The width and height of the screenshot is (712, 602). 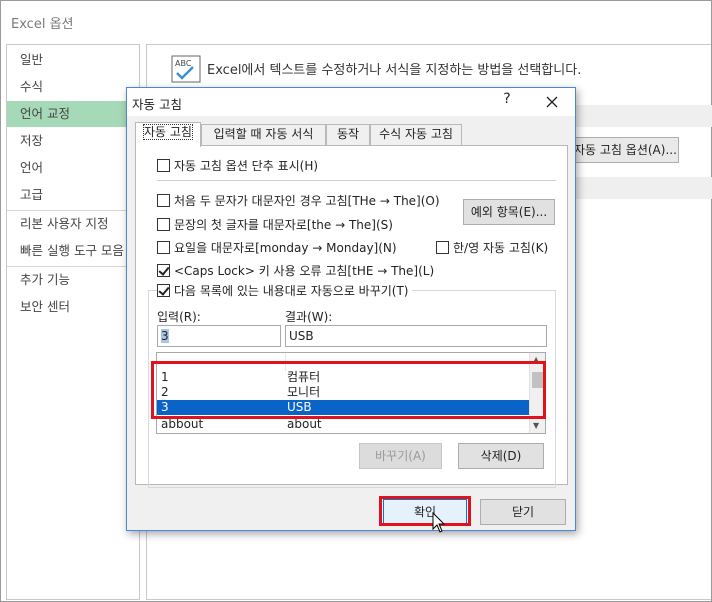 I want to click on replace-text-as-you-type-checkbox: 다음 목록에 있는 내용대로 자동으로 바꾸기(T), so click(x=284, y=291).